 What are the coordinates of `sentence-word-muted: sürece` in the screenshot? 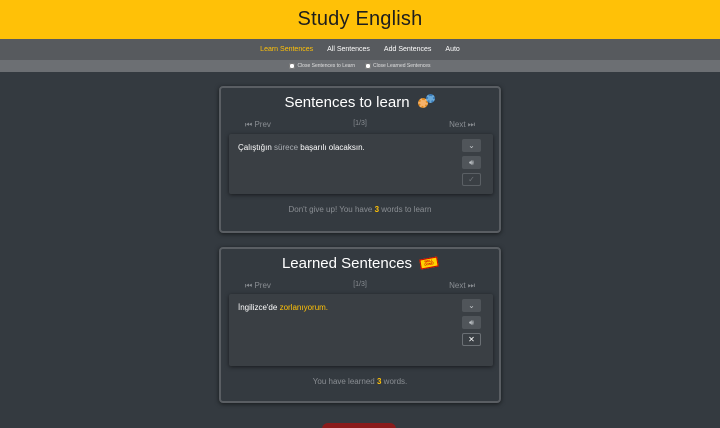 It's located at (286, 147).